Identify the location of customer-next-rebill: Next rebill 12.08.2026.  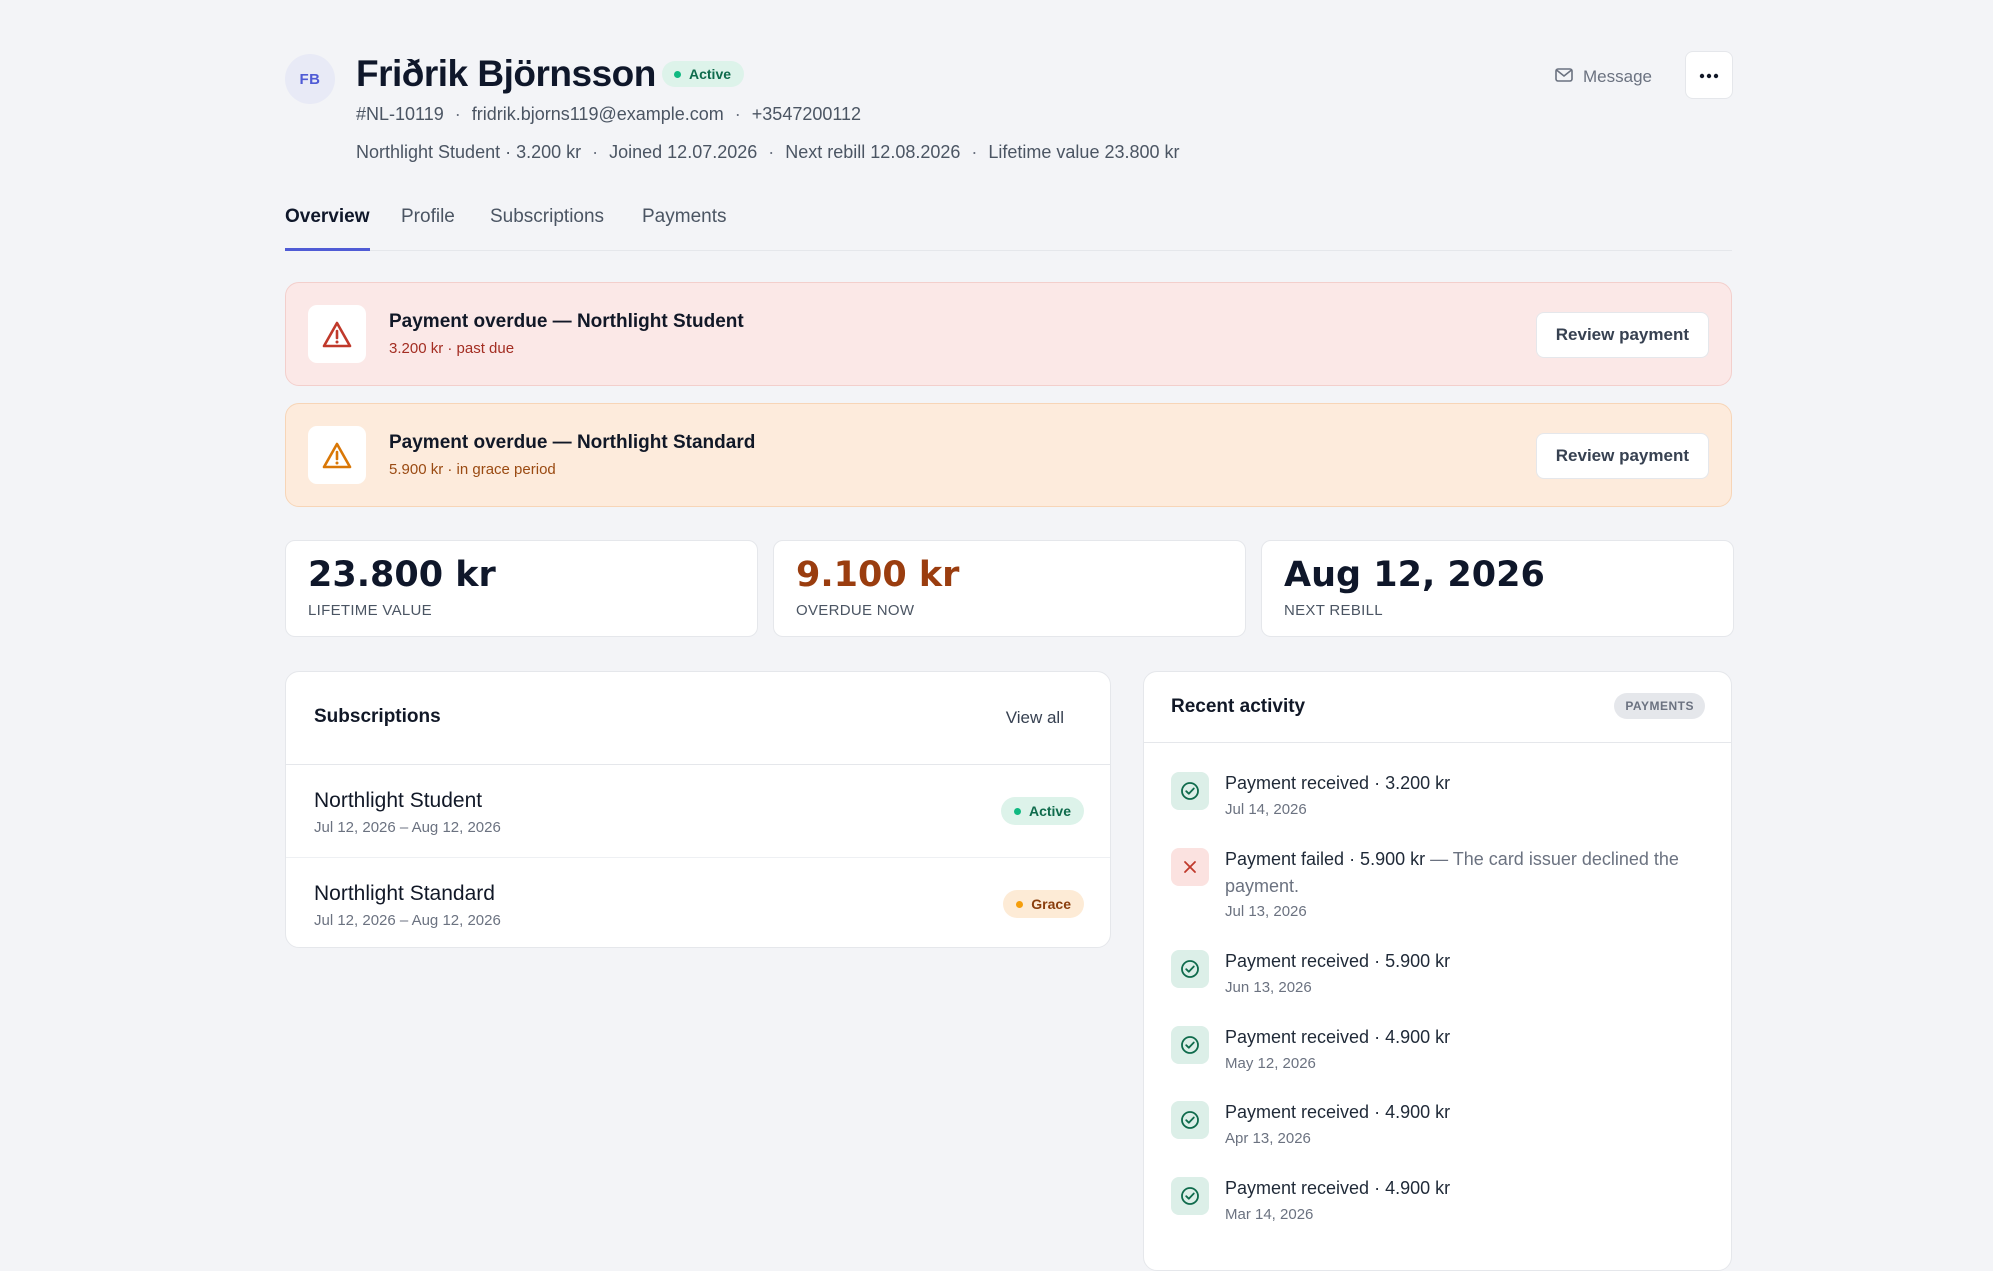
(873, 152).